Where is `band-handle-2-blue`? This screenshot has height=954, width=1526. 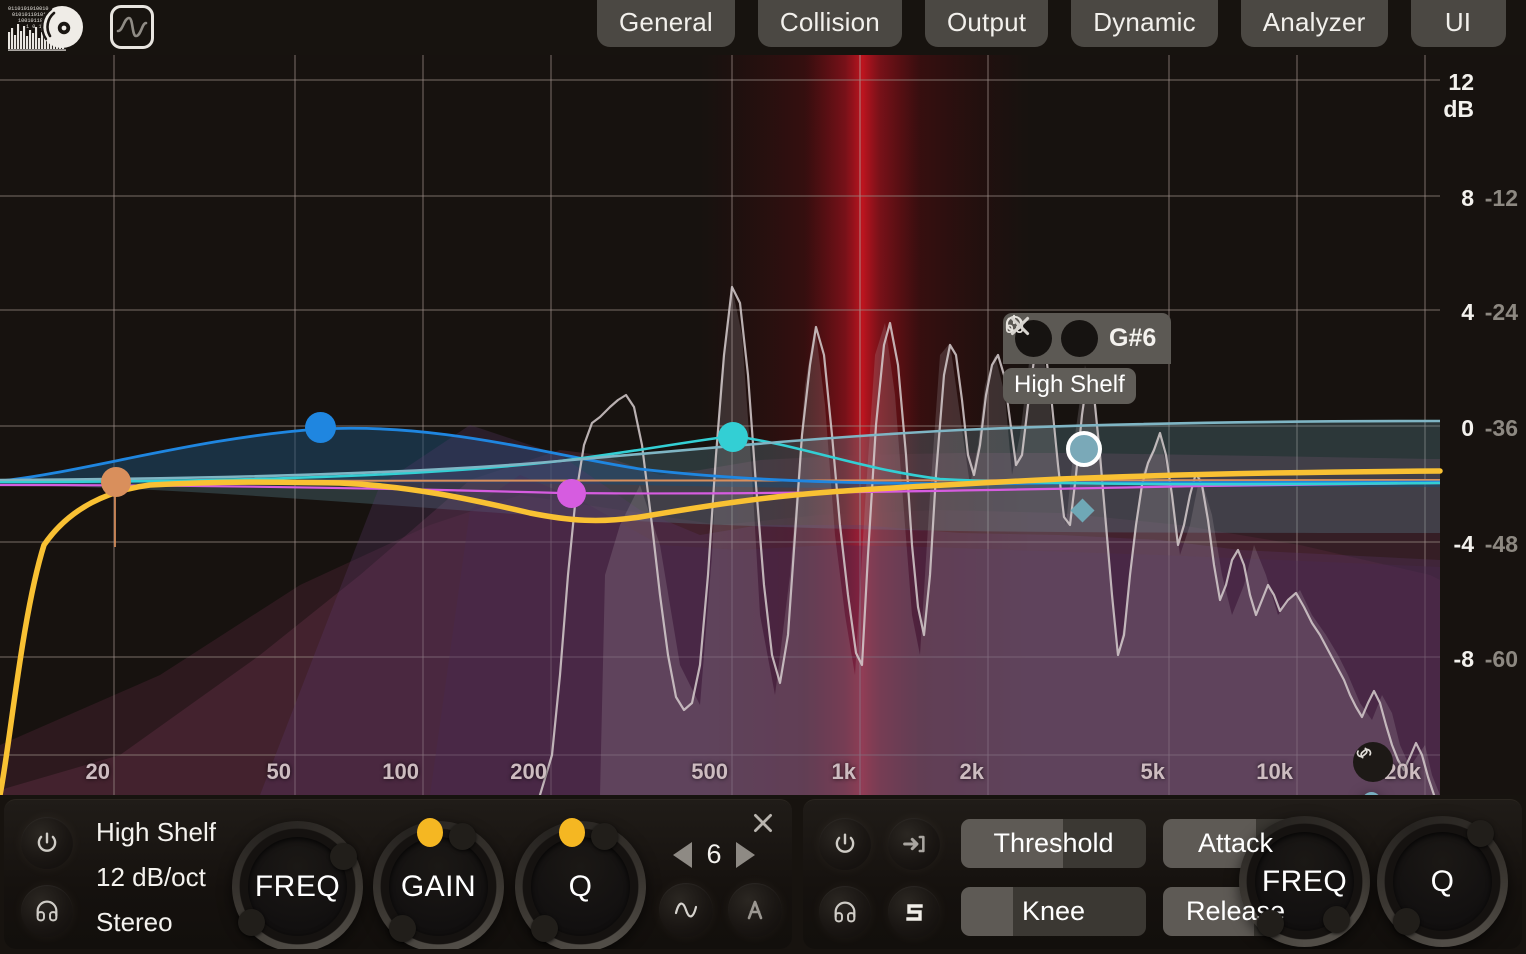
band-handle-2-blue is located at coordinates (320, 427).